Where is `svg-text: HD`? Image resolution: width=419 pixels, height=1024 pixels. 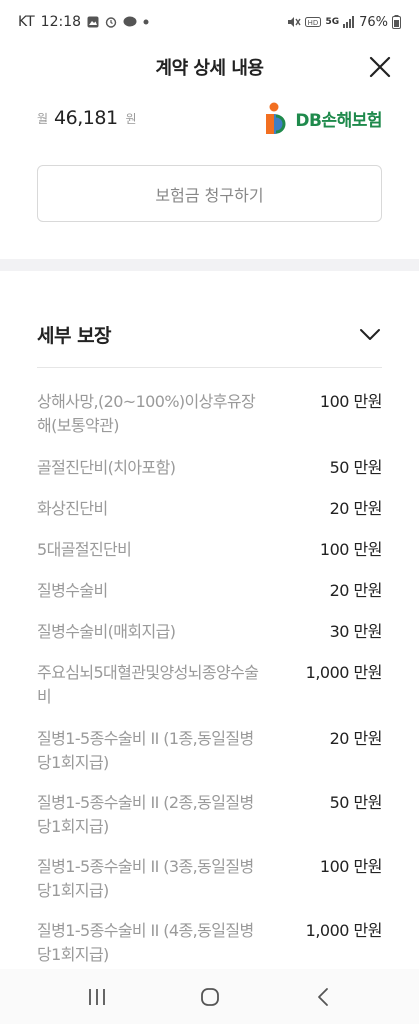
svg-text: HD is located at coordinates (313, 23).